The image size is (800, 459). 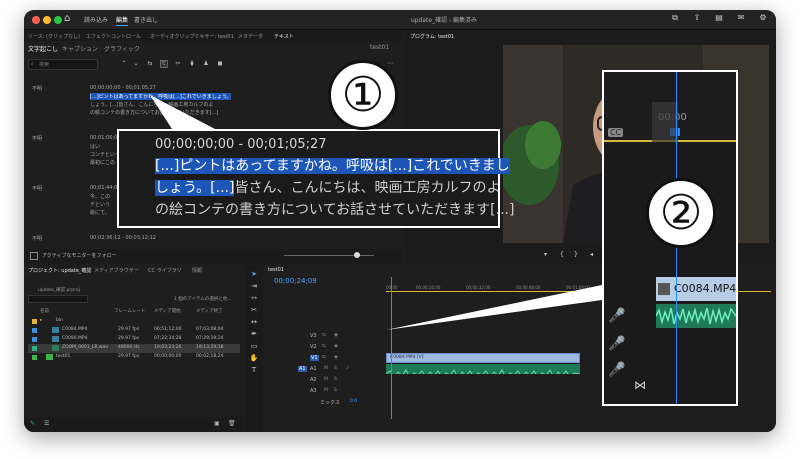 I want to click on callout2-badge: ②, so click(x=681, y=213).